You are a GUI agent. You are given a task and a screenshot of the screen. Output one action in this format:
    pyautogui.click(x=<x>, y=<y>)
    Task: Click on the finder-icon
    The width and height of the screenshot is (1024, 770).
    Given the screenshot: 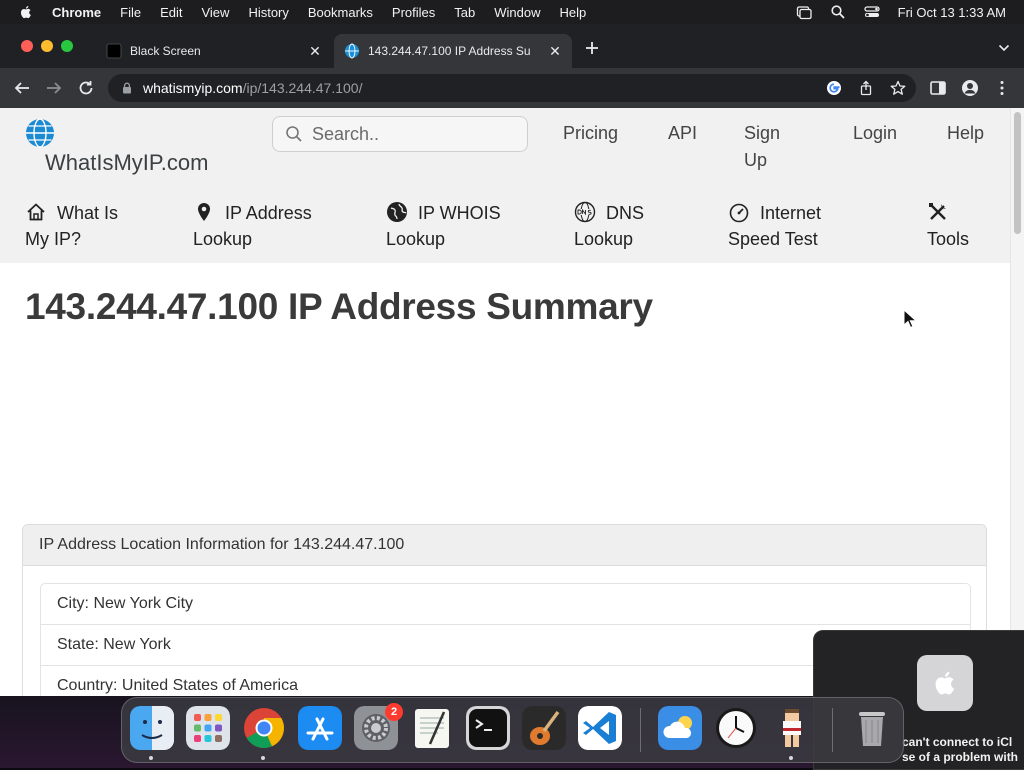 What is the action you would take?
    pyautogui.click(x=152, y=728)
    